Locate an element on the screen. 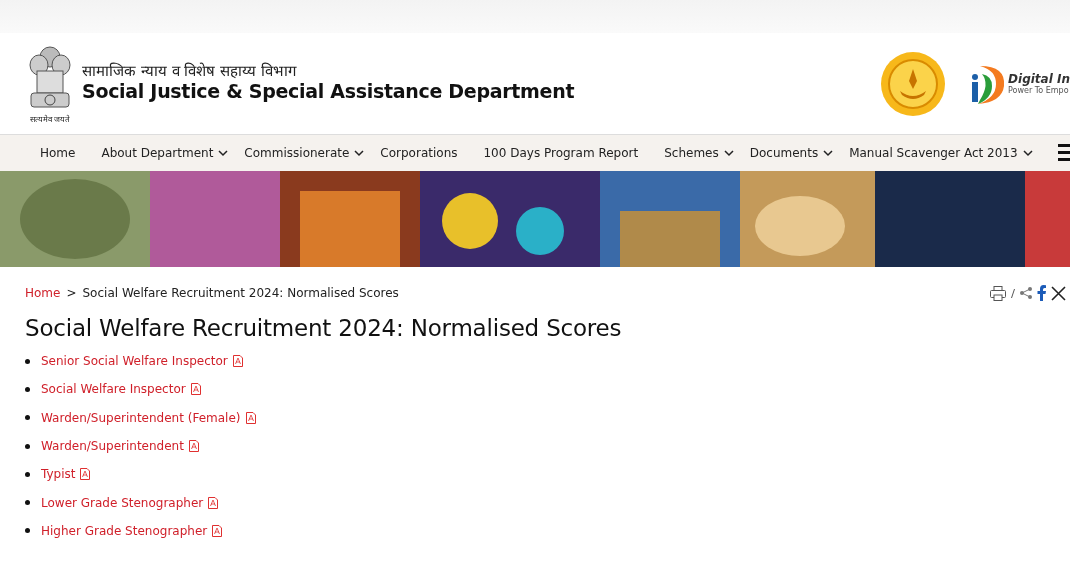  page-title: Social Welfare Recruitment 2024: Normalised Scores is located at coordinates (324, 328).